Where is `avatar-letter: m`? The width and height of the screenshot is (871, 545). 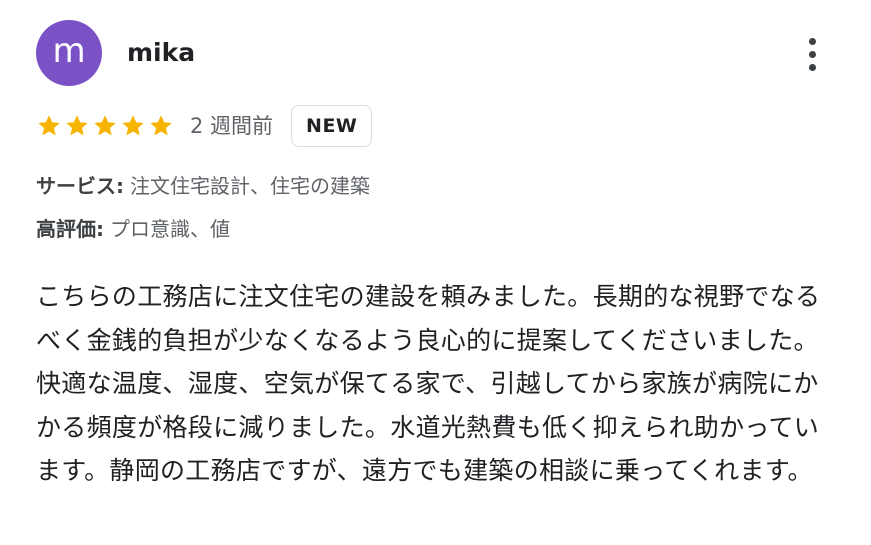 avatar-letter: m is located at coordinates (69, 51).